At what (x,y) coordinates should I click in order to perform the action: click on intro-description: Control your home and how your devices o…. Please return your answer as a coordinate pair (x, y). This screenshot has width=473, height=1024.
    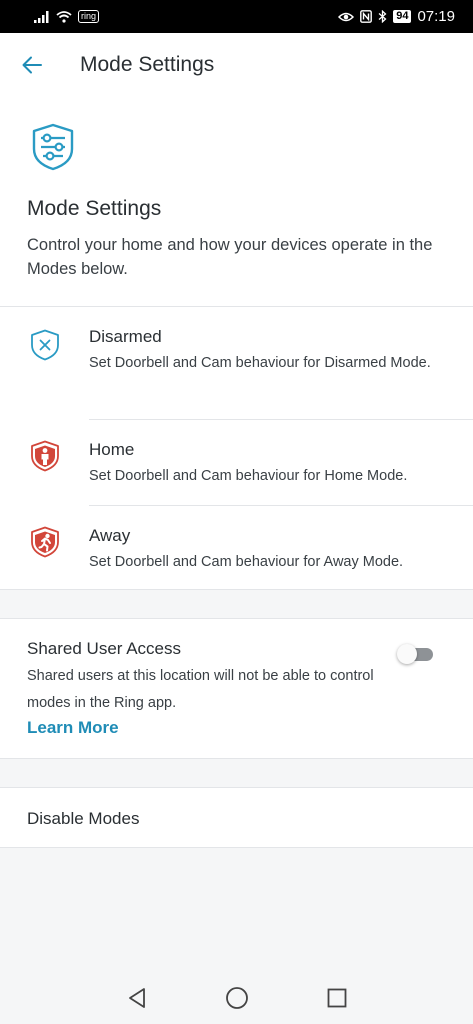
    Looking at the image, I should click on (230, 257).